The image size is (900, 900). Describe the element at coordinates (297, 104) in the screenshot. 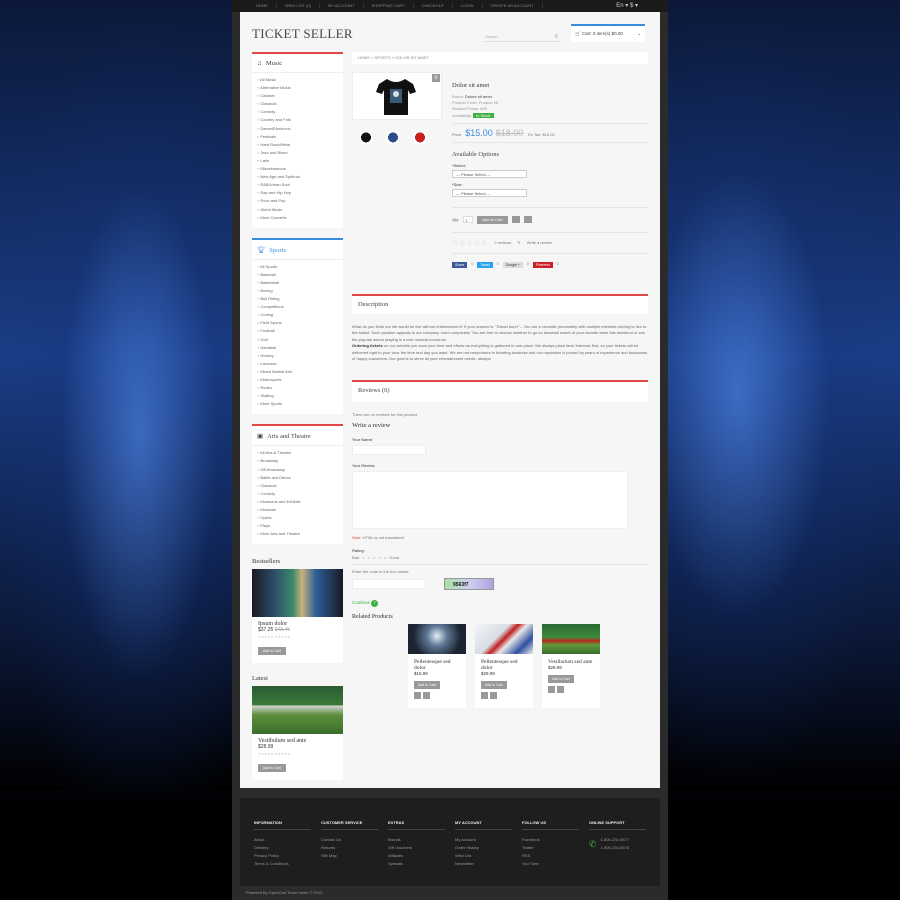

I see `music-item: Classical` at that location.